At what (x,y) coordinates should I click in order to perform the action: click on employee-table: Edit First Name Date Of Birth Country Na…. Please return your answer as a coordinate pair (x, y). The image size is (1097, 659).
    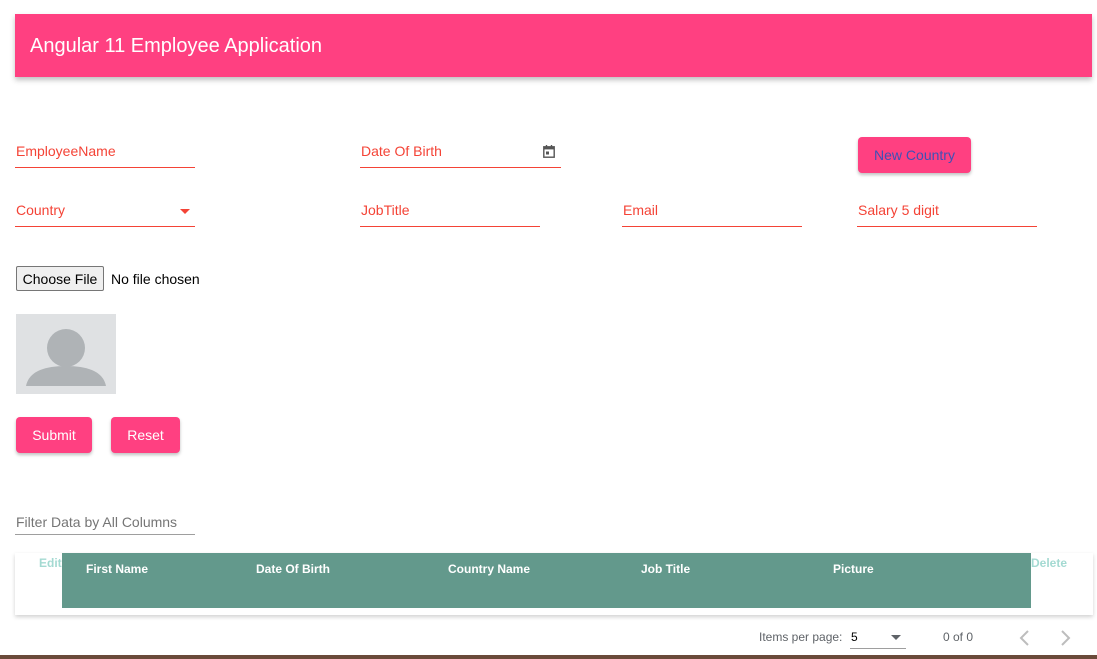
    Looking at the image, I should click on (554, 584).